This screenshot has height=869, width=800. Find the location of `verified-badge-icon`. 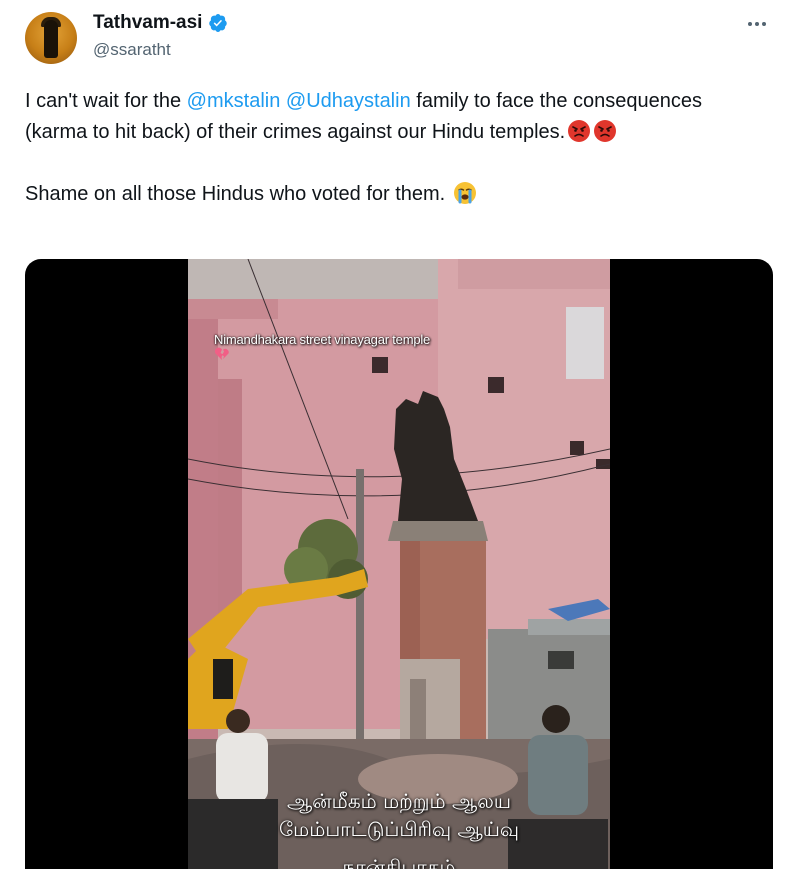

verified-badge-icon is located at coordinates (218, 23).